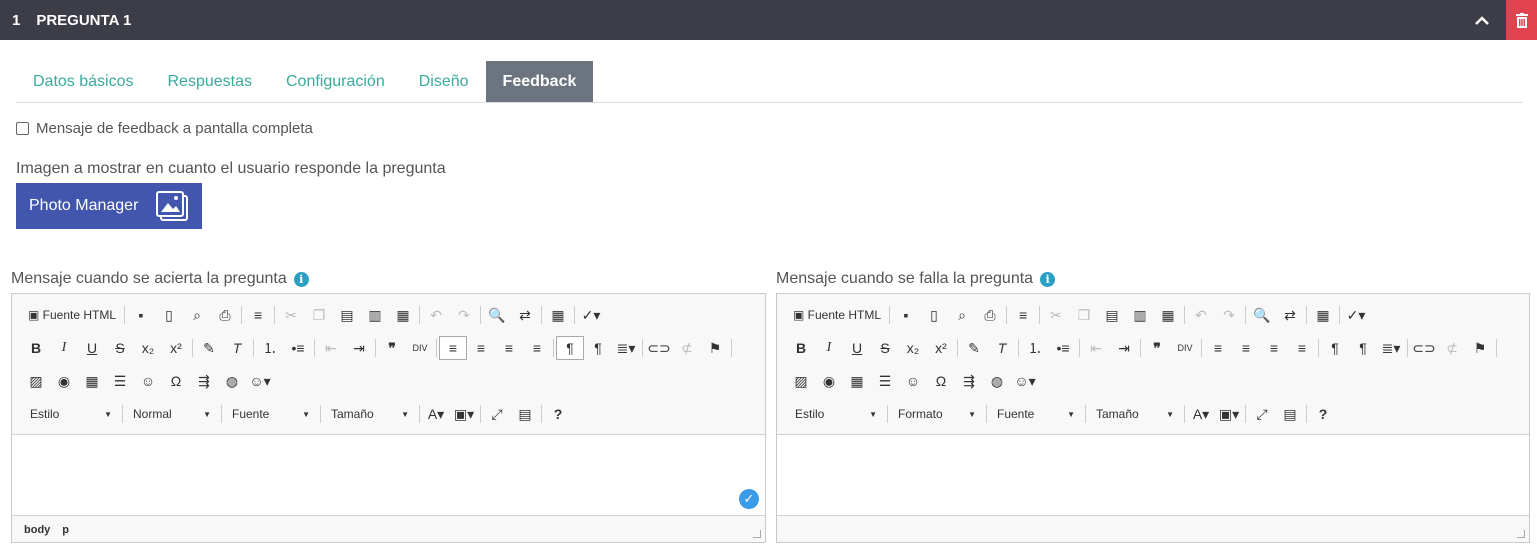 This screenshot has width=1537, height=558. Describe the element at coordinates (539, 81) in the screenshot. I see `tab-feedback: Feedback` at that location.